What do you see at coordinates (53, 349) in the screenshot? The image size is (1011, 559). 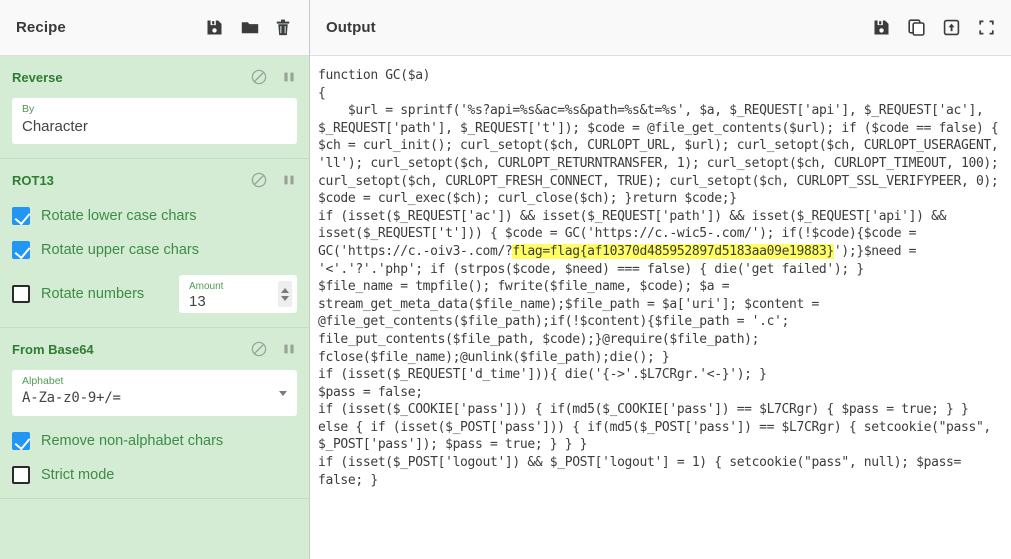 I see `operation-title: From Base64` at bounding box center [53, 349].